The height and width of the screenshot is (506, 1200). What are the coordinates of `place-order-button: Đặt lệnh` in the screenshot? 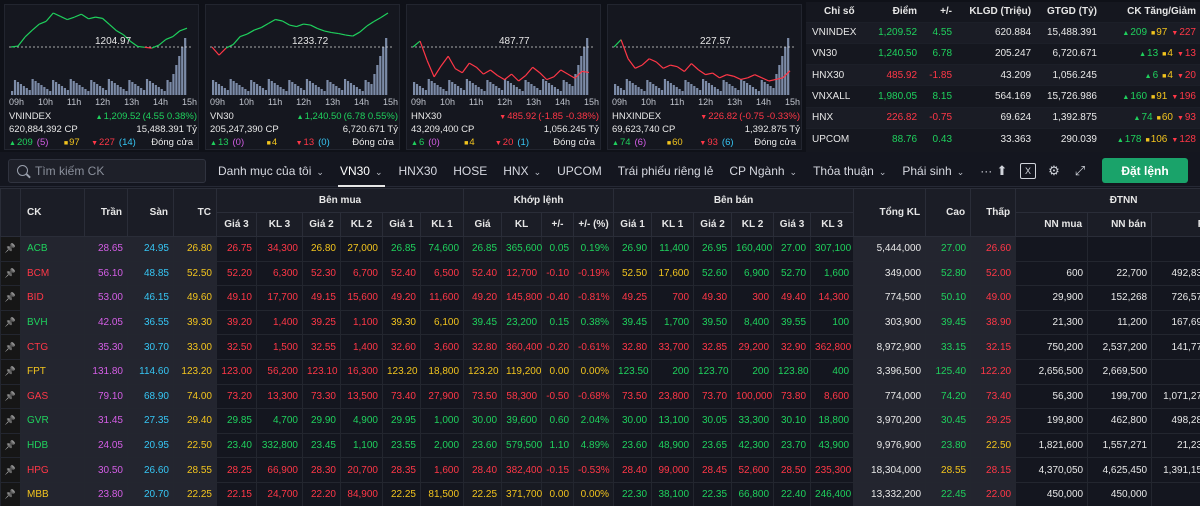 It's located at (1145, 170).